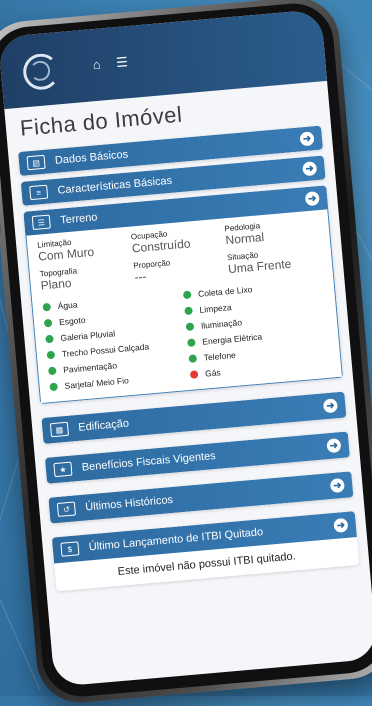  What do you see at coordinates (105, 350) in the screenshot?
I see `service-label: Trecho Possui Calçada` at bounding box center [105, 350].